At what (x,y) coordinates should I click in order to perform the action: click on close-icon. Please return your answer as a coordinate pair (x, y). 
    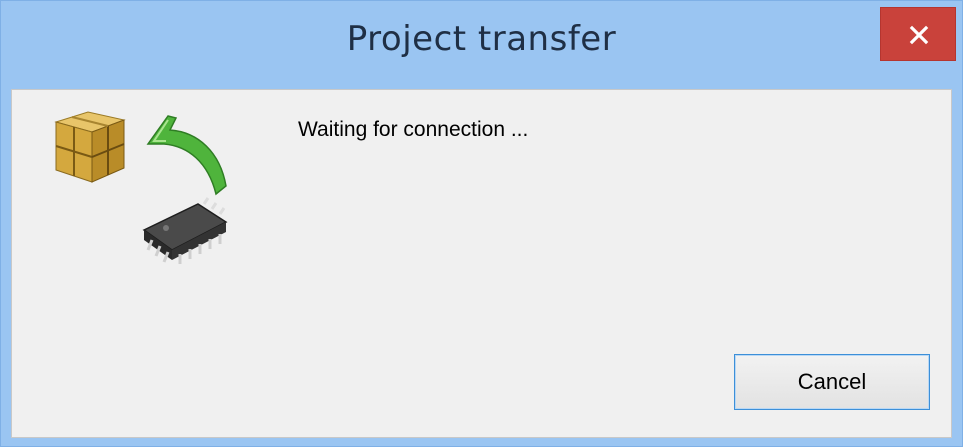
    Looking at the image, I should click on (919, 35).